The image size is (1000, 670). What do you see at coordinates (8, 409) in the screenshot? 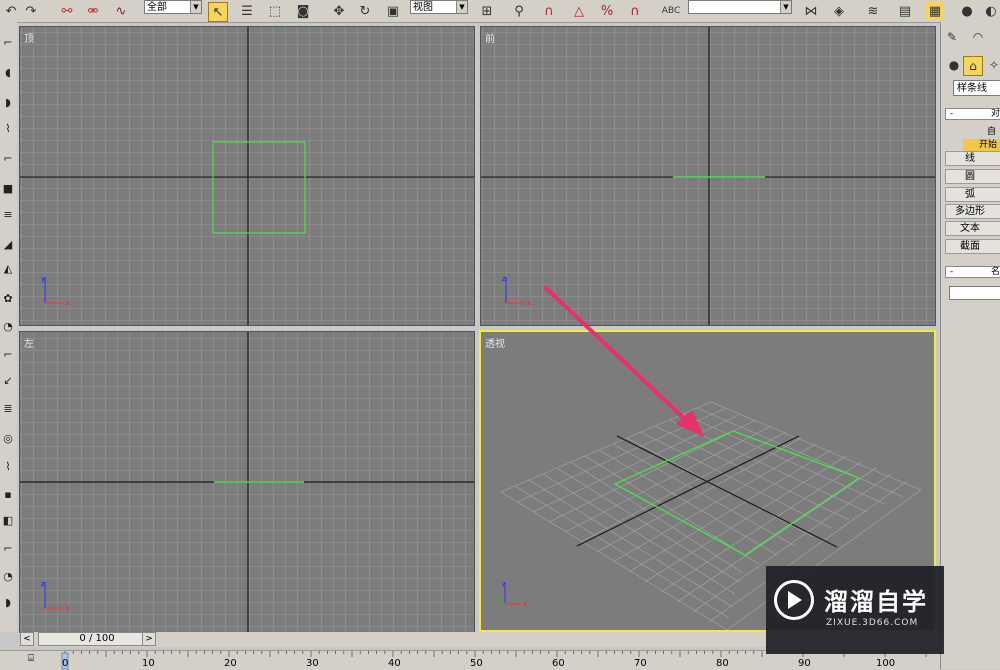
I see `tool-icon: ≣` at bounding box center [8, 409].